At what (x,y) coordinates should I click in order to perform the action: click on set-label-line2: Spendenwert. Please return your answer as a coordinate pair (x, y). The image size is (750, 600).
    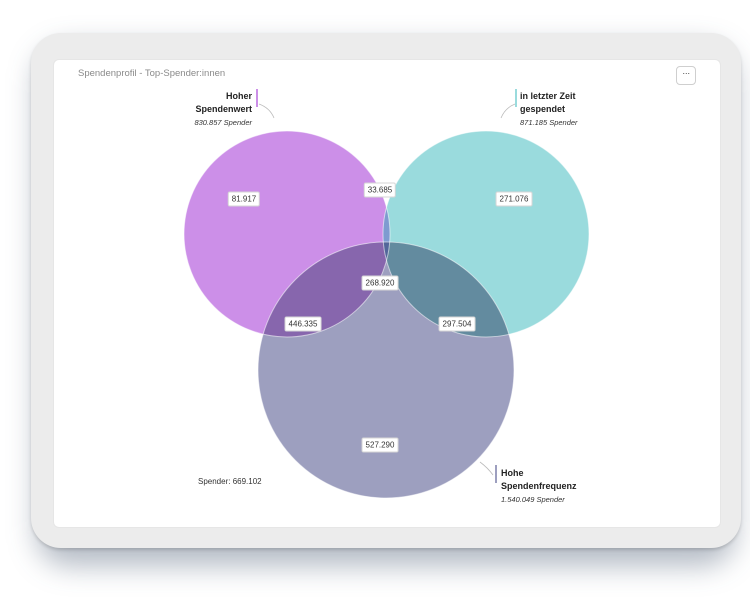
    Looking at the image, I should click on (223, 109).